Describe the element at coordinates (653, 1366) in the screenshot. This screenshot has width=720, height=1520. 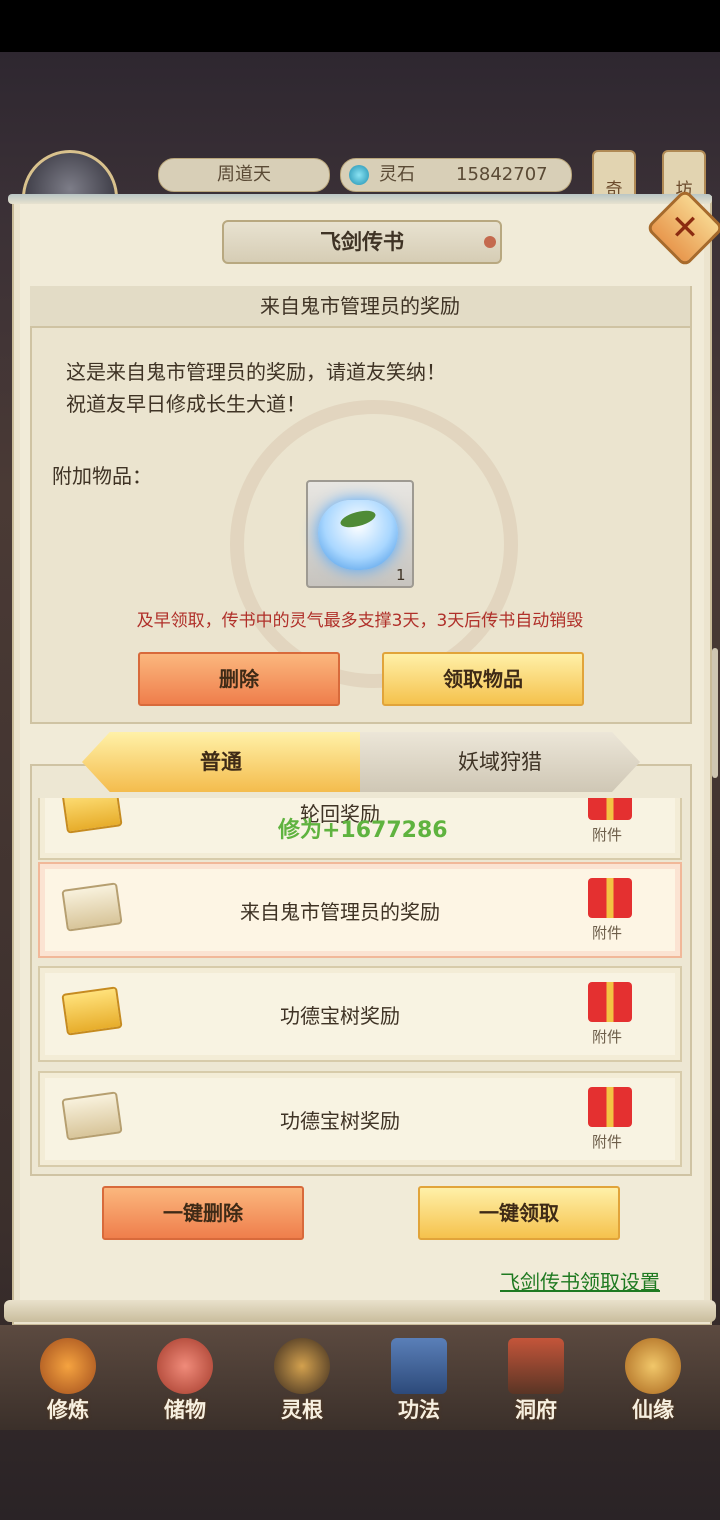
I see `gourd-icon` at that location.